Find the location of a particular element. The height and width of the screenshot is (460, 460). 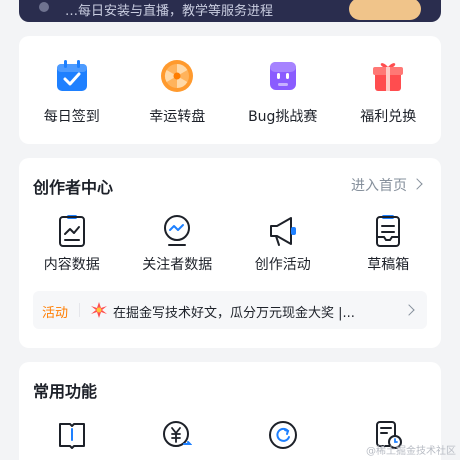

spark-icon is located at coordinates (99, 310).